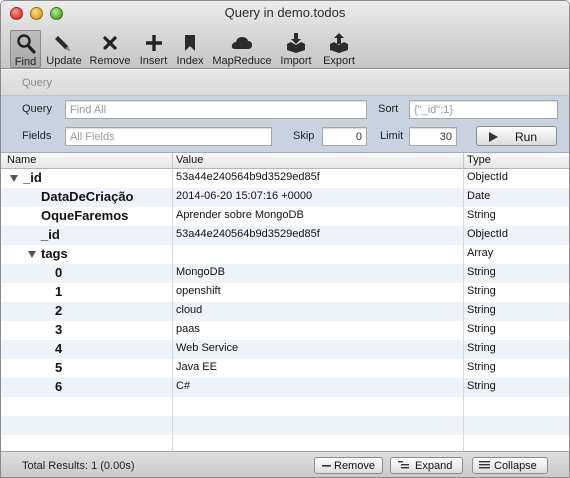 This screenshot has width=570, height=478. I want to click on update-button: Update, so click(64, 49).